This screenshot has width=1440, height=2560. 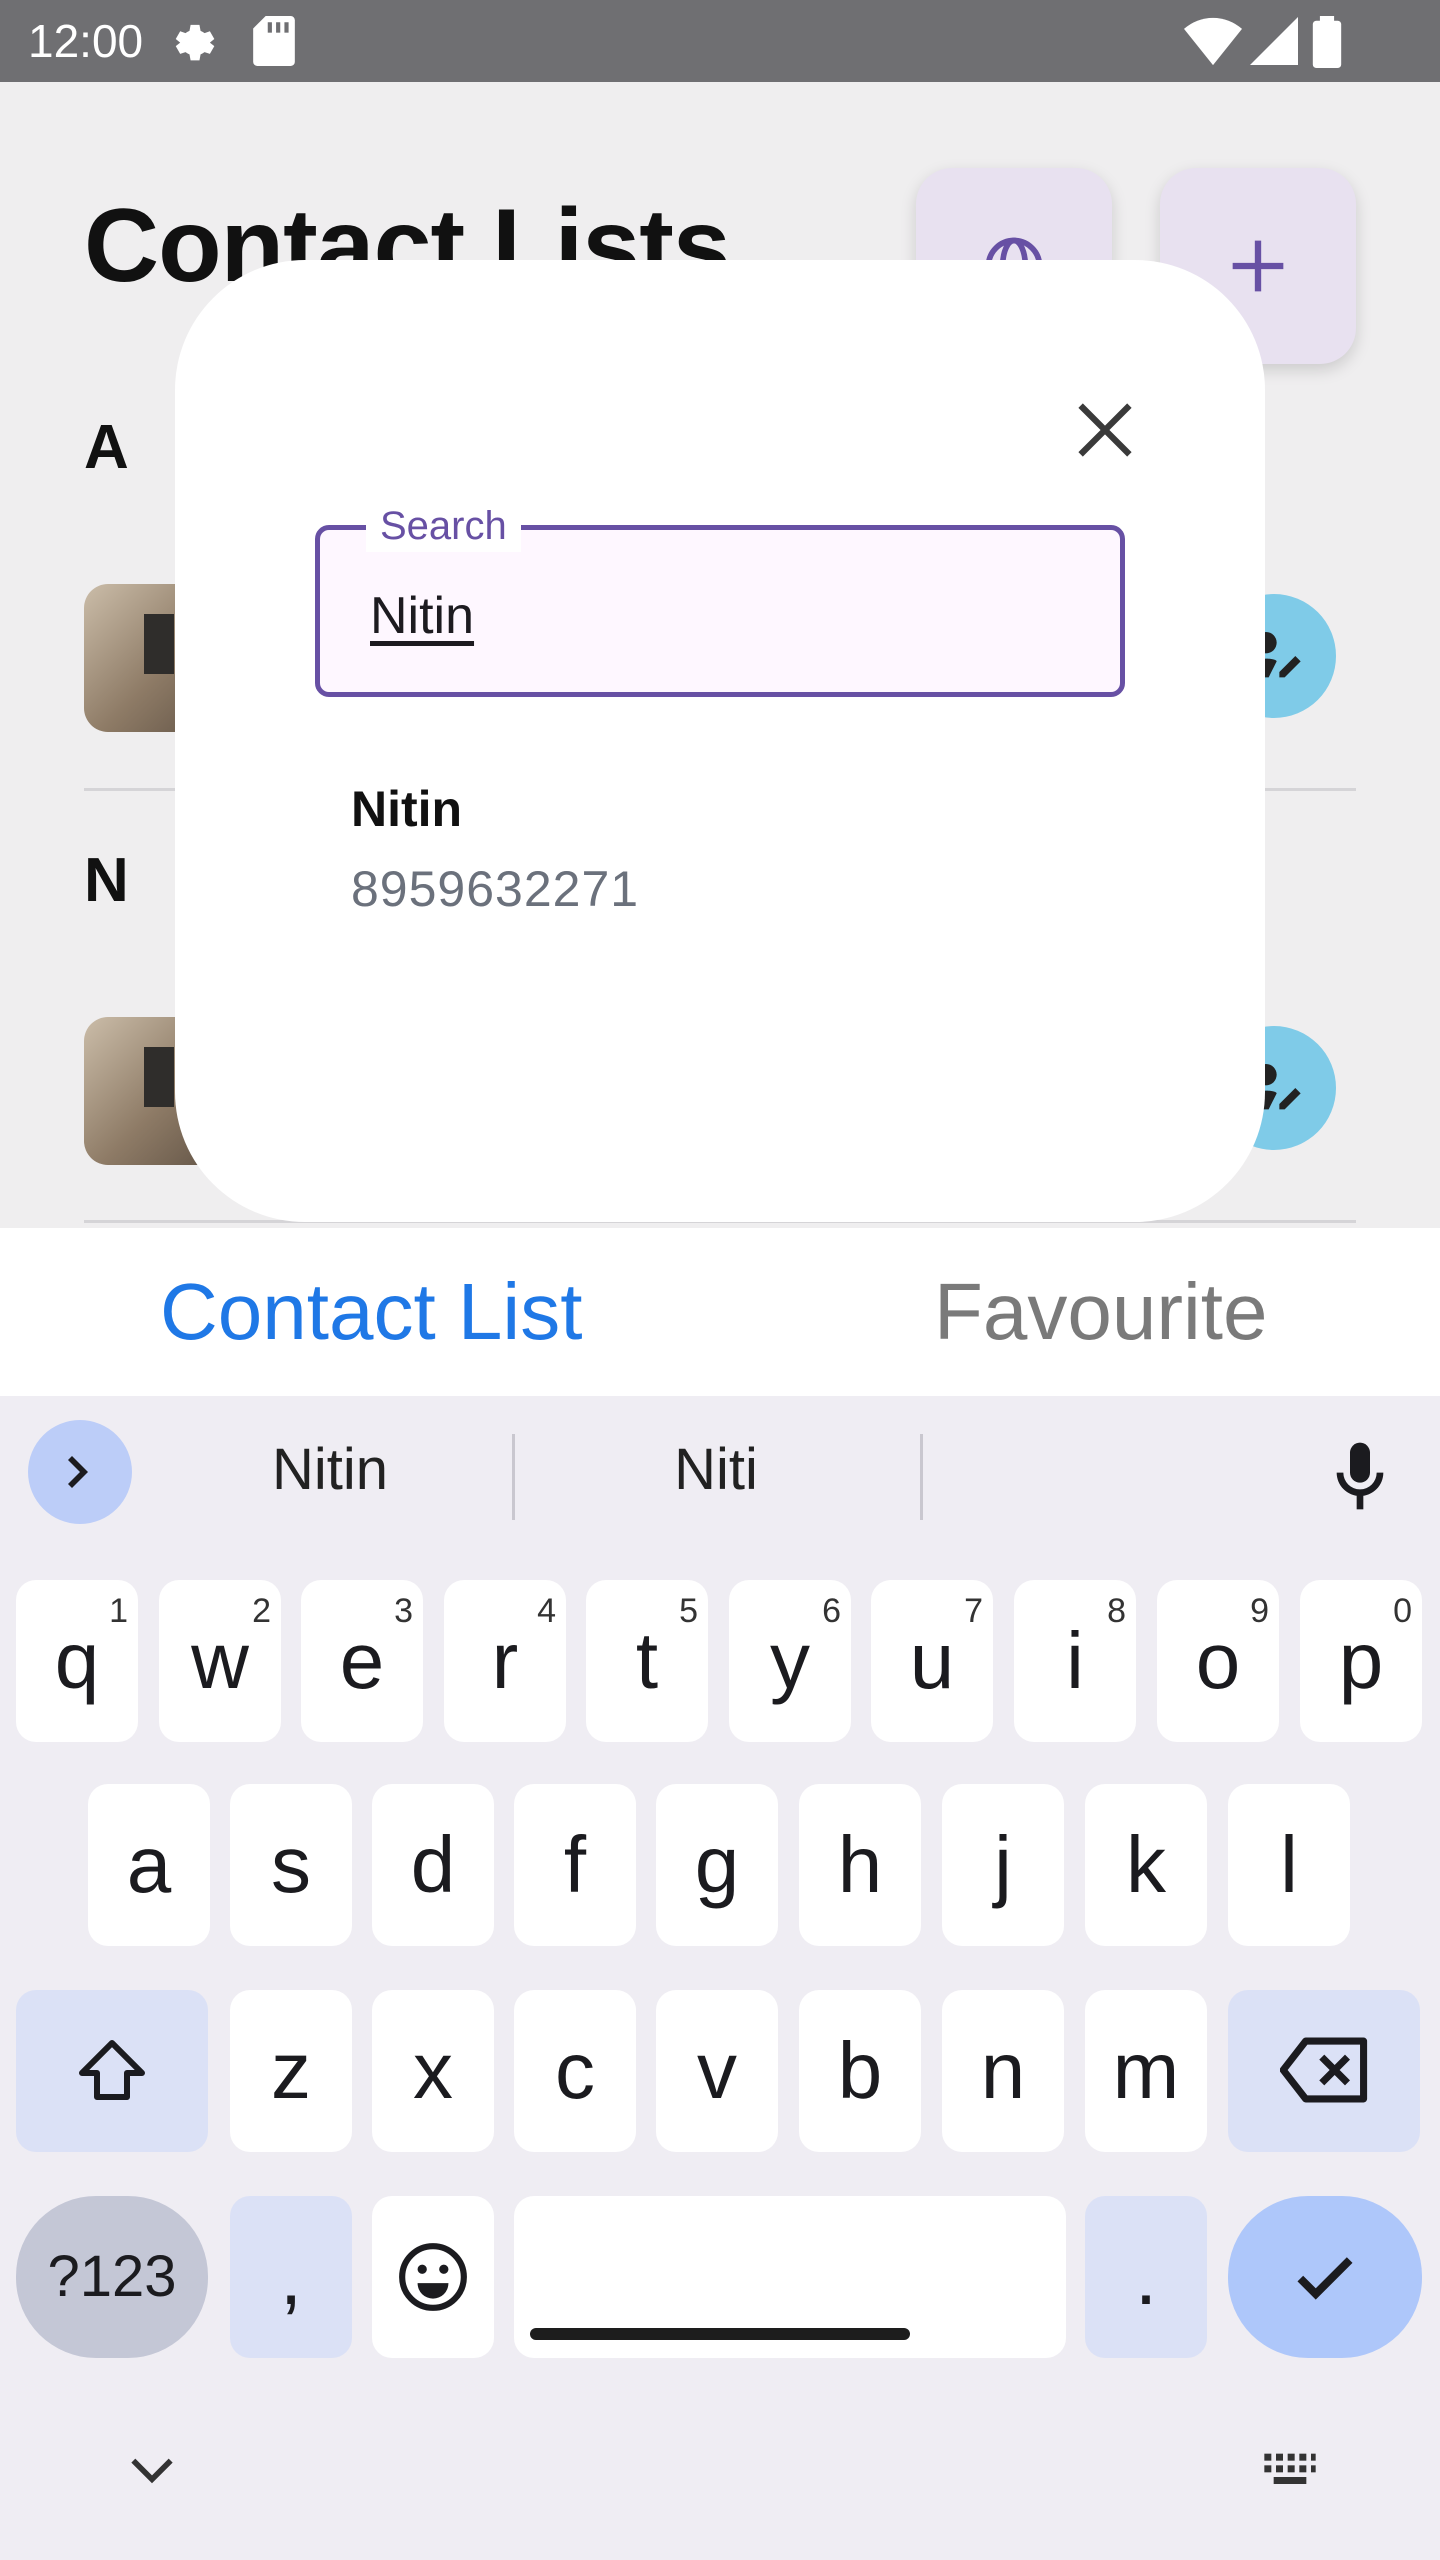 What do you see at coordinates (291, 2277) in the screenshot?
I see `comma-key: ,` at bounding box center [291, 2277].